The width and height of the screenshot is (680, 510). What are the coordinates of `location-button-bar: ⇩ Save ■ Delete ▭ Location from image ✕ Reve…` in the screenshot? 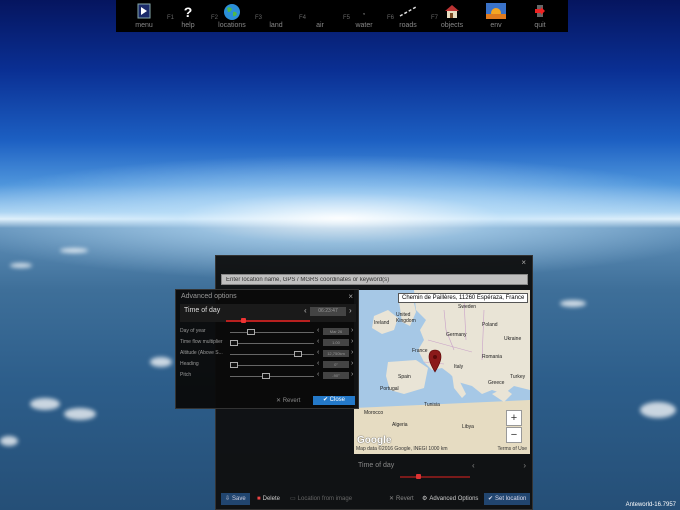 It's located at (375, 499).